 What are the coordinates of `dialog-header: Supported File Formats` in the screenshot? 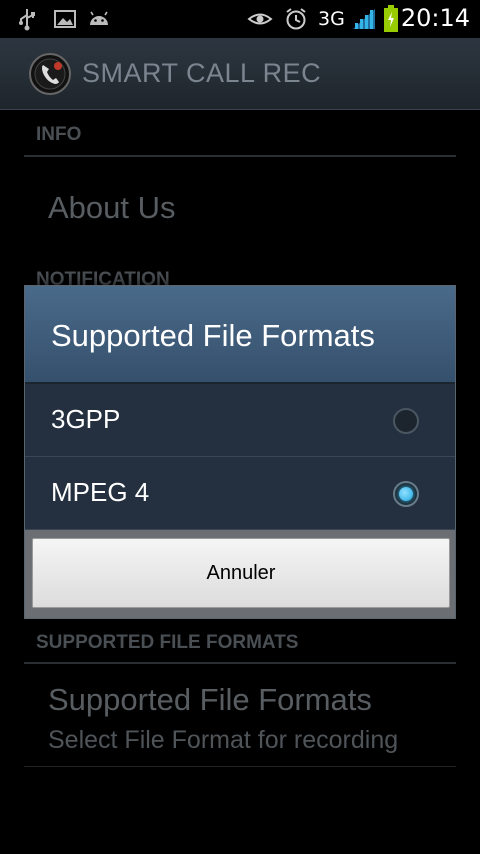 It's located at (240, 335).